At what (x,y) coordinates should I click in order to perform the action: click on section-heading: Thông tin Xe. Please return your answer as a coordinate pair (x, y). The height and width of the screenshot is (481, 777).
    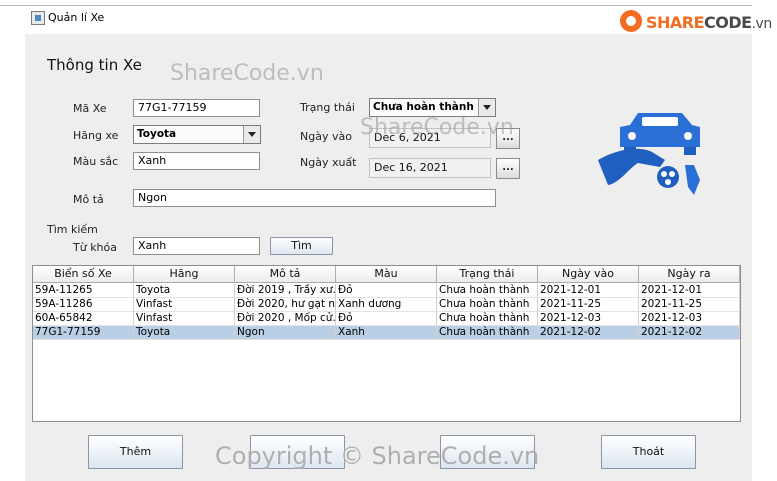
    Looking at the image, I should click on (94, 65).